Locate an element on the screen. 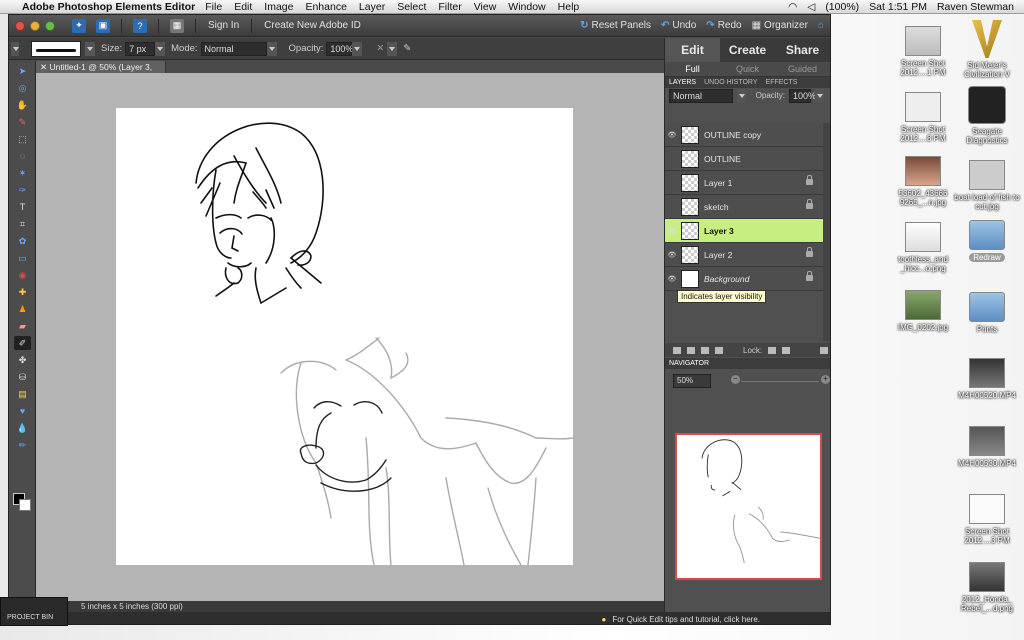 The width and height of the screenshot is (1024, 640). hand-tool-icon: ✋ is located at coordinates (22, 105).